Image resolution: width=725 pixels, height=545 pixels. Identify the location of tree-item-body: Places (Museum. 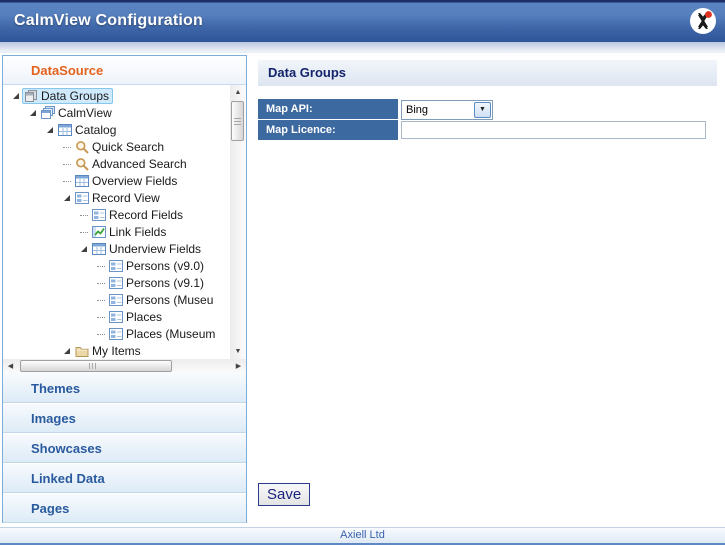
(163, 334).